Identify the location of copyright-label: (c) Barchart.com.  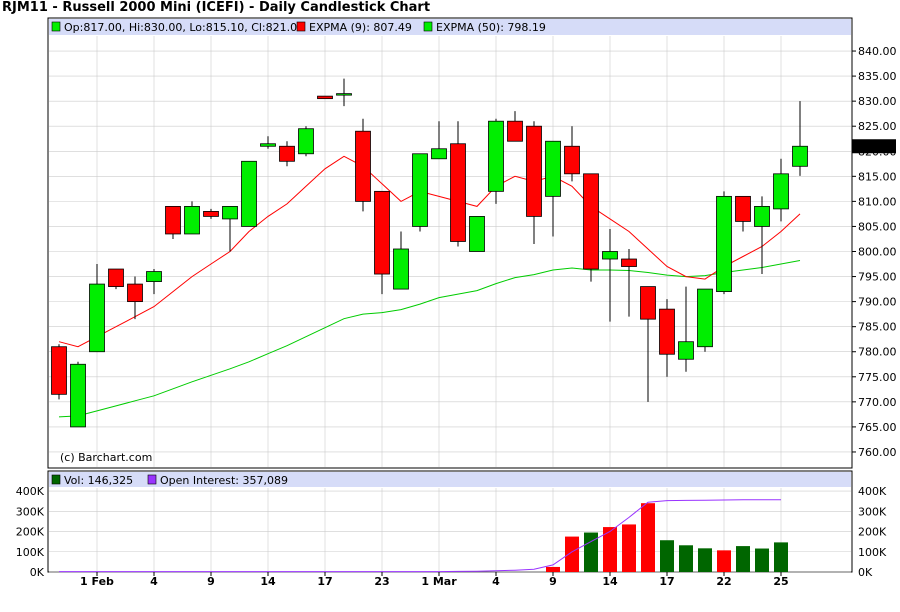
(106, 457).